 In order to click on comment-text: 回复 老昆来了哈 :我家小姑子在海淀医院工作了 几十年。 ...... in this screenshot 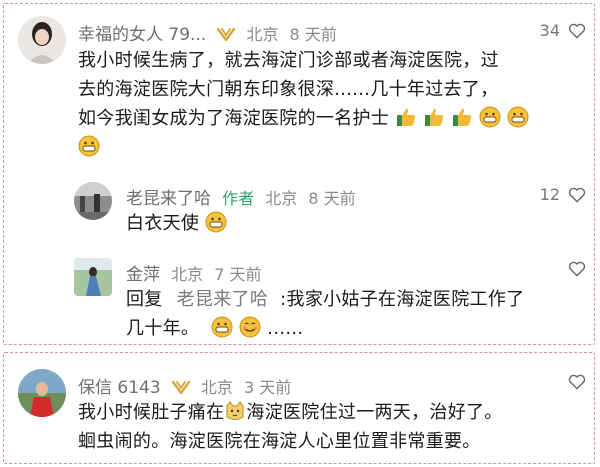, I will do `click(325, 314)`.